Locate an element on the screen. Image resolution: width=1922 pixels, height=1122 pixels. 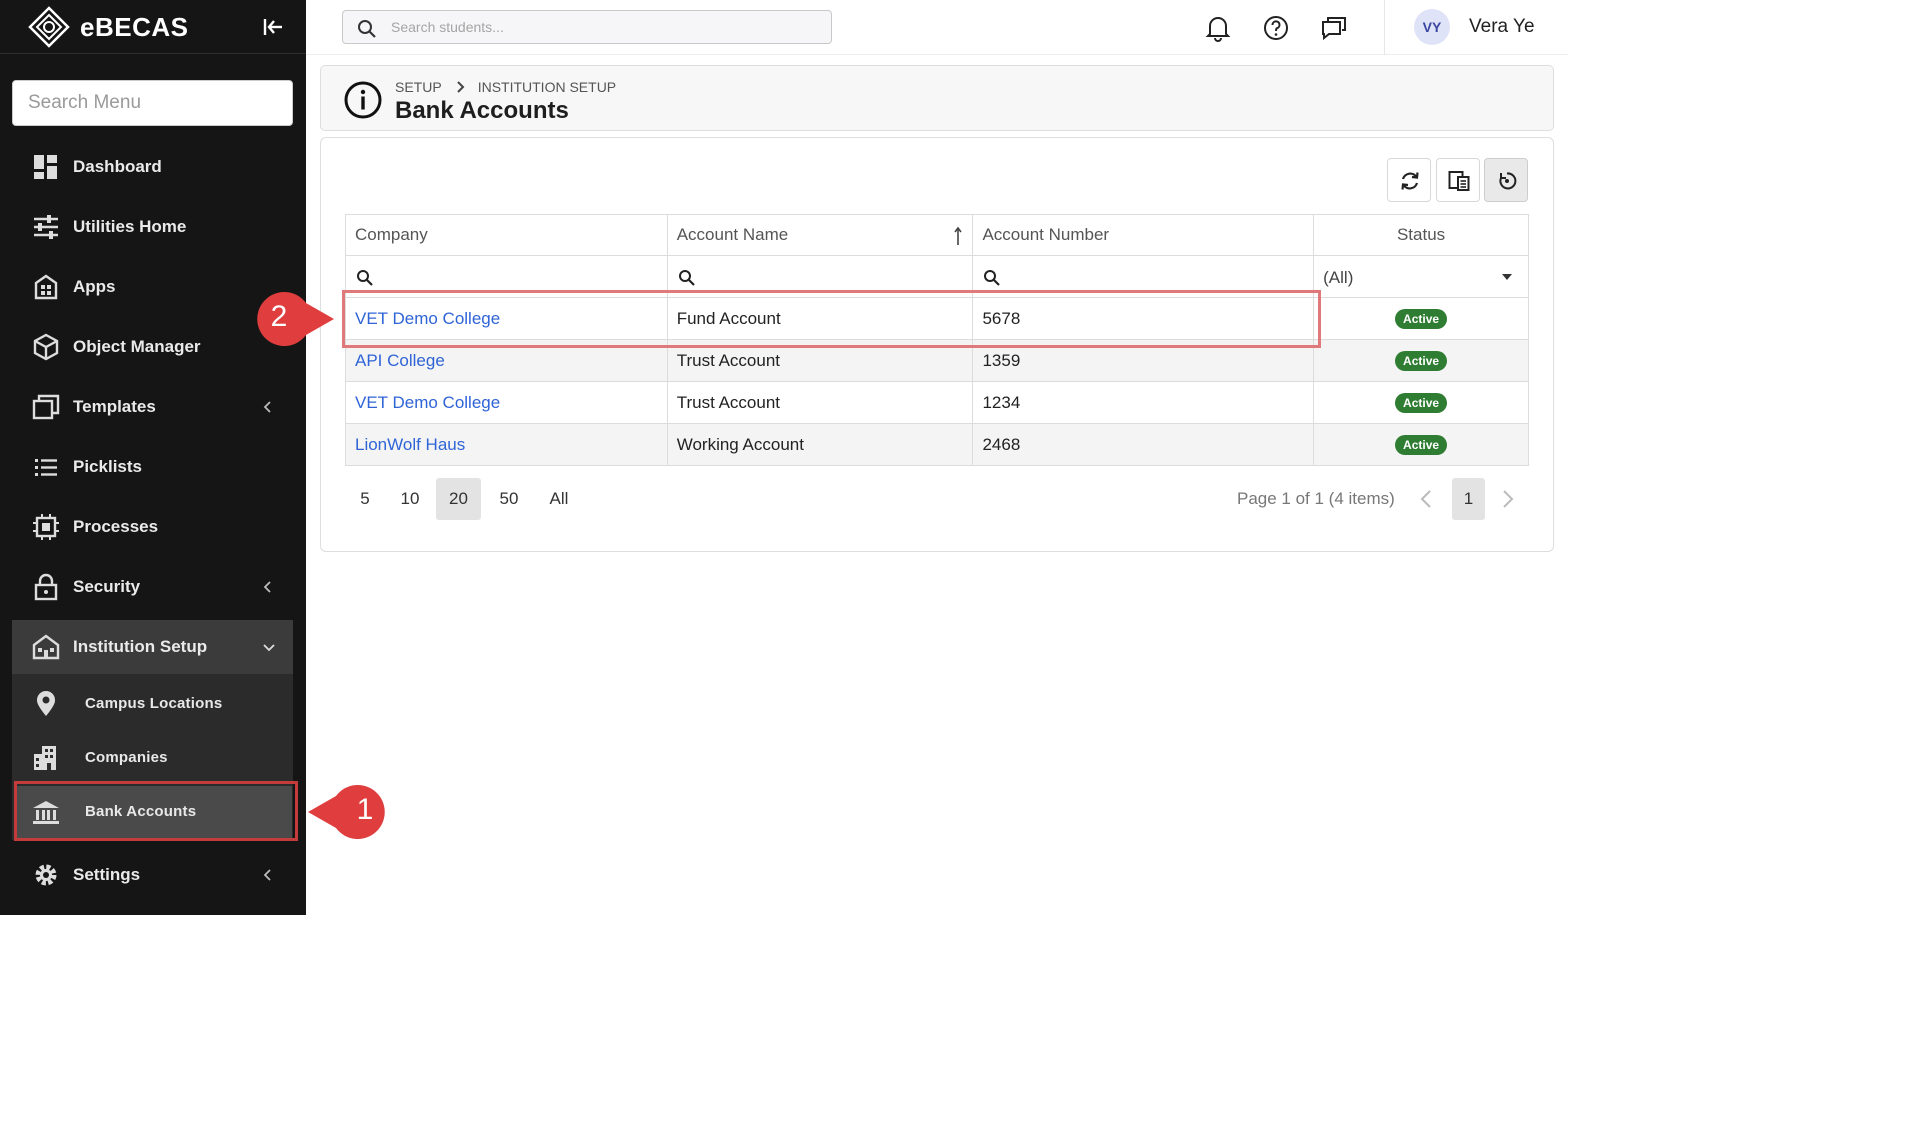
page-size-all: All is located at coordinates (559, 499).